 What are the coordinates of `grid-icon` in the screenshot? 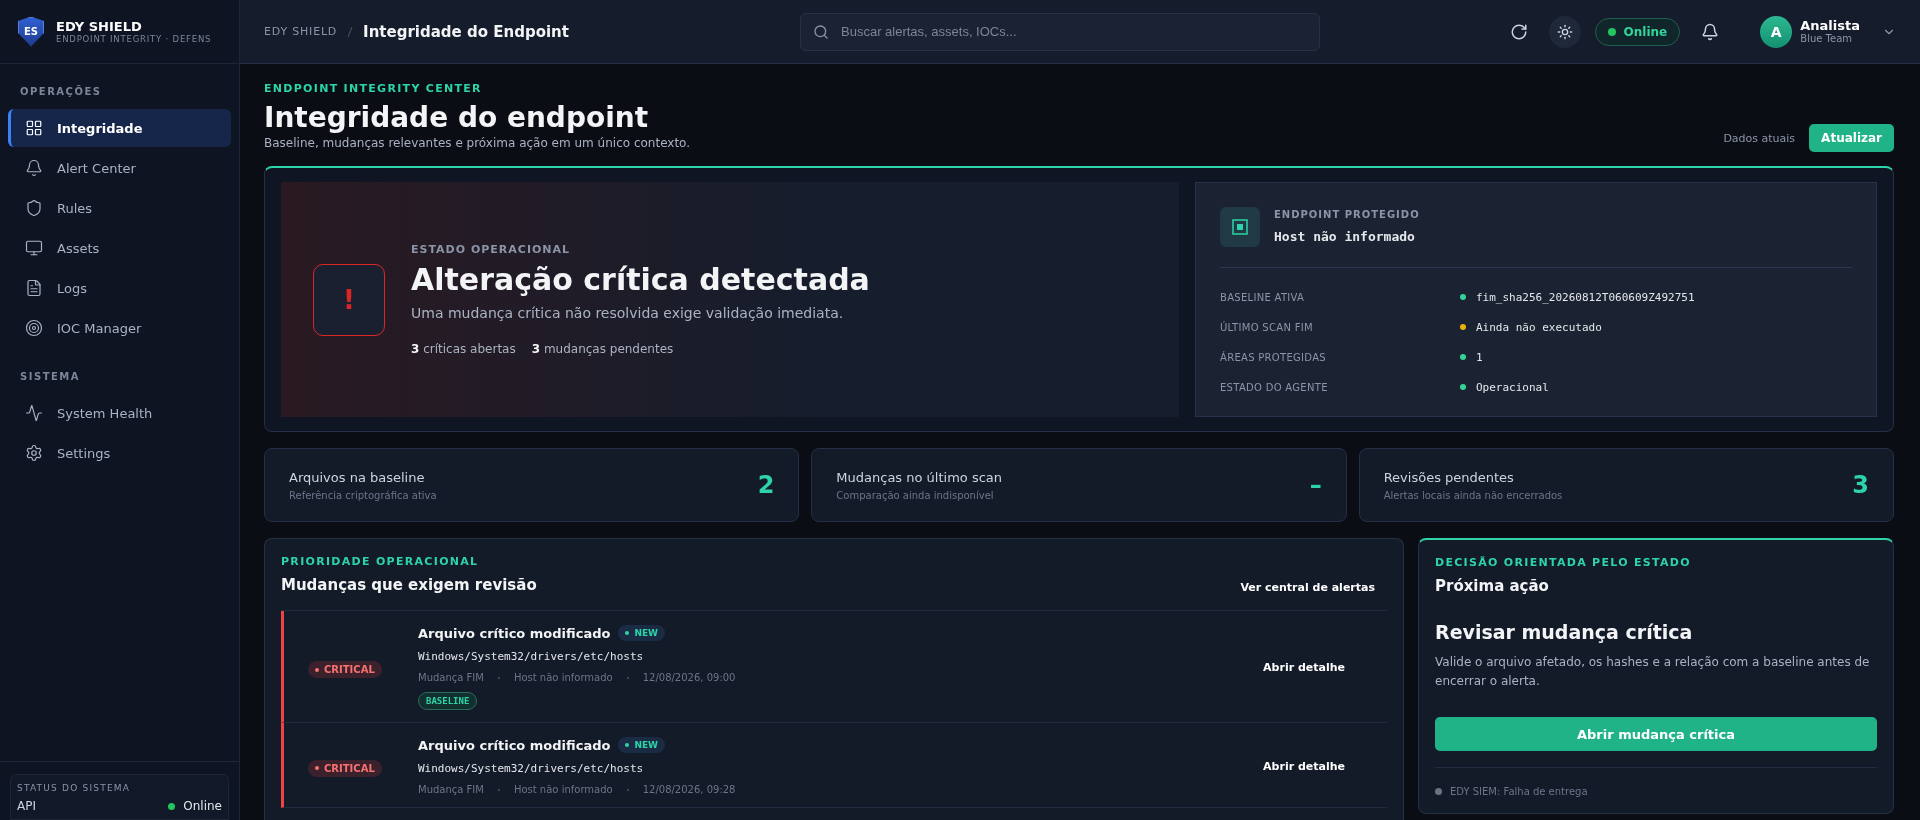 It's located at (34, 128).